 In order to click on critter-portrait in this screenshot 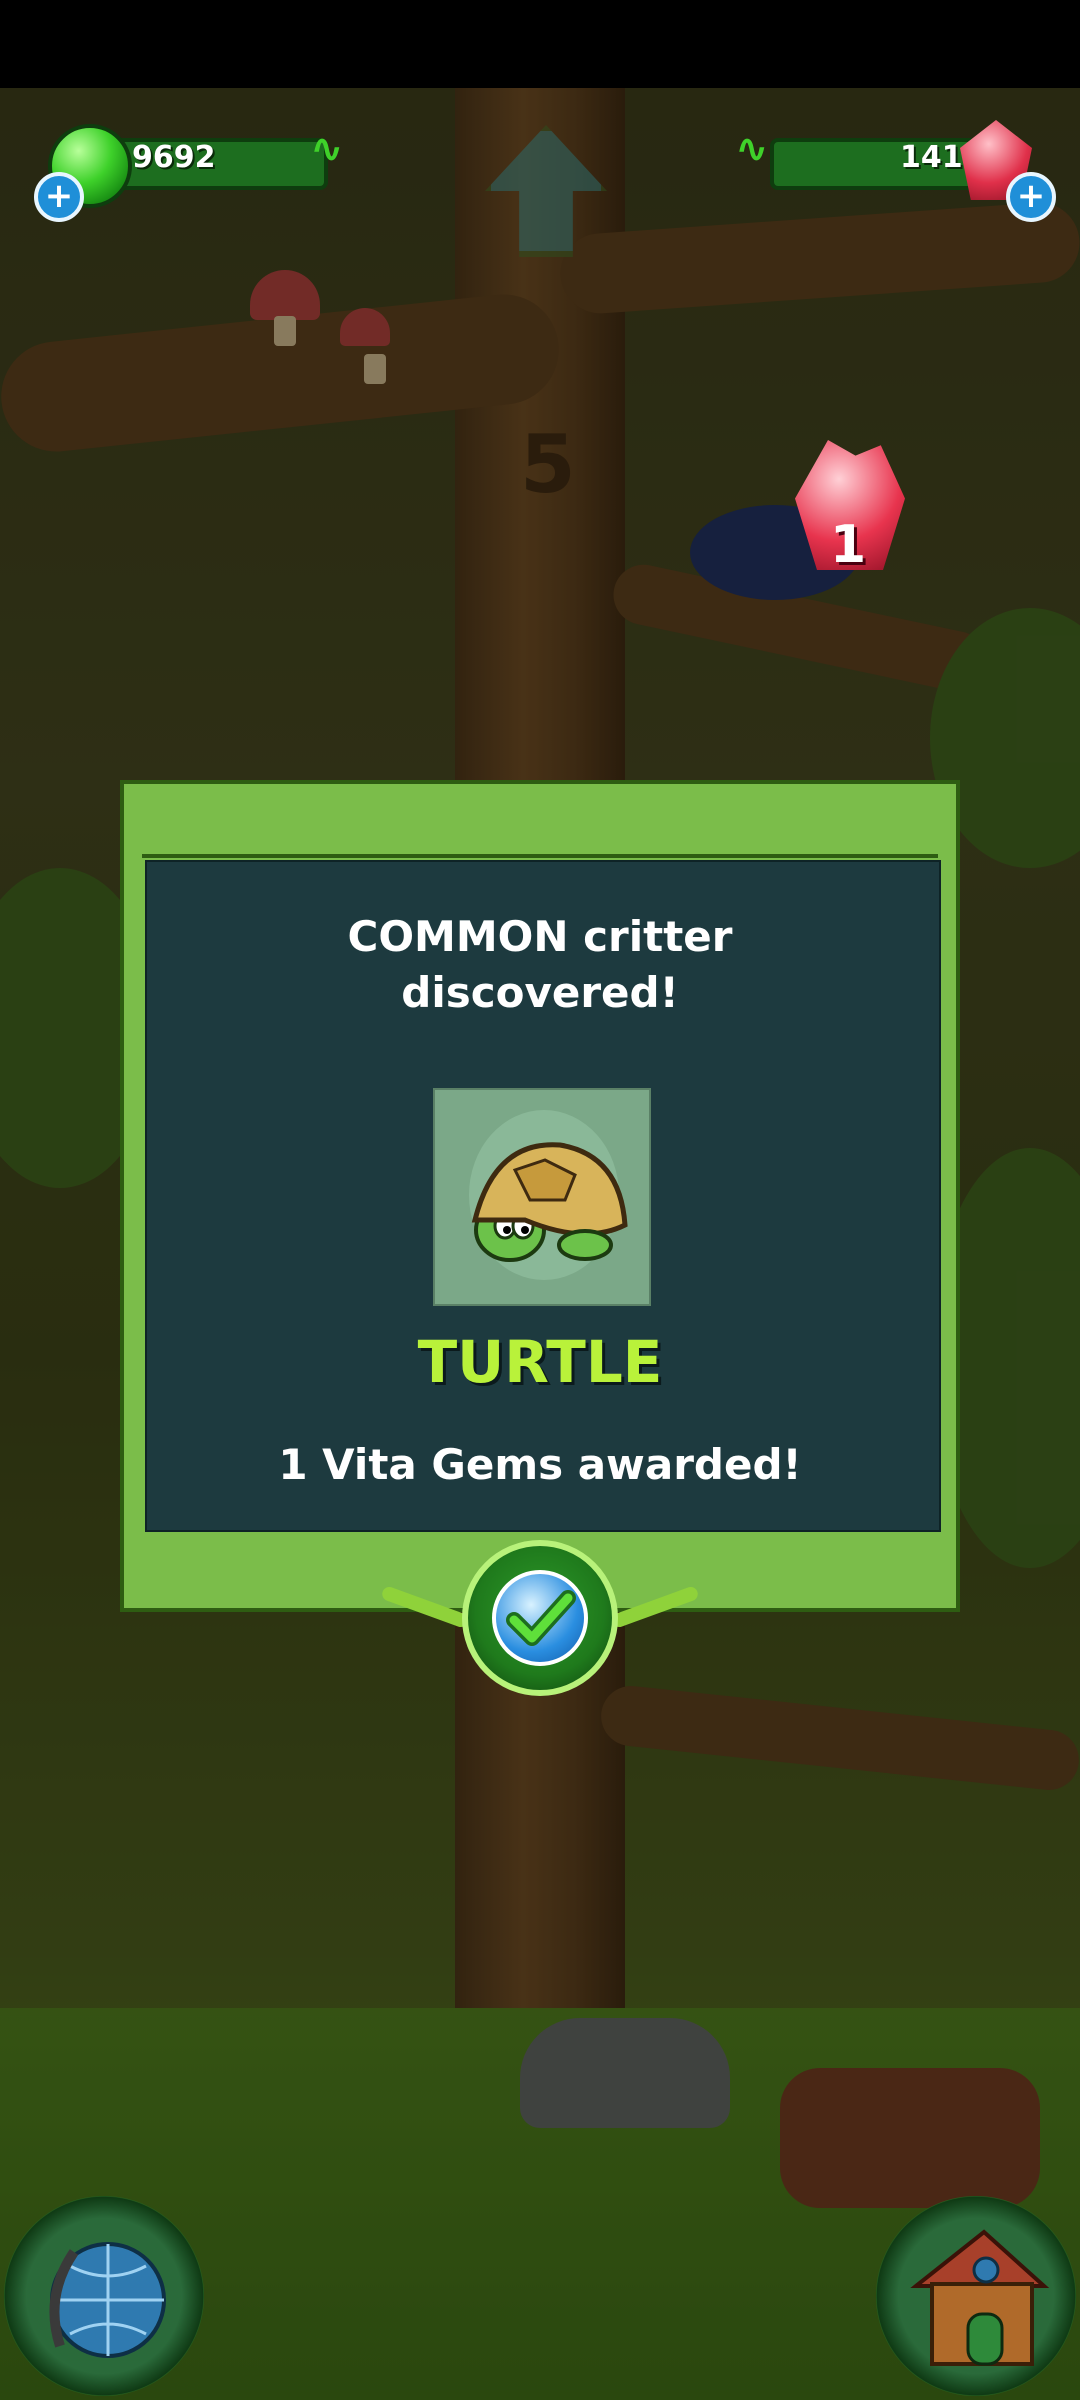, I will do `click(542, 1197)`.